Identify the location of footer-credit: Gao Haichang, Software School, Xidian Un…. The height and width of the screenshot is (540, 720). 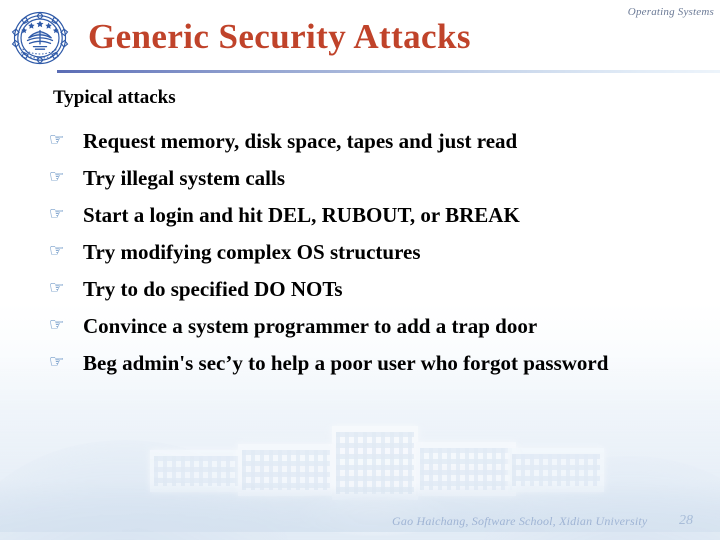
(520, 521).